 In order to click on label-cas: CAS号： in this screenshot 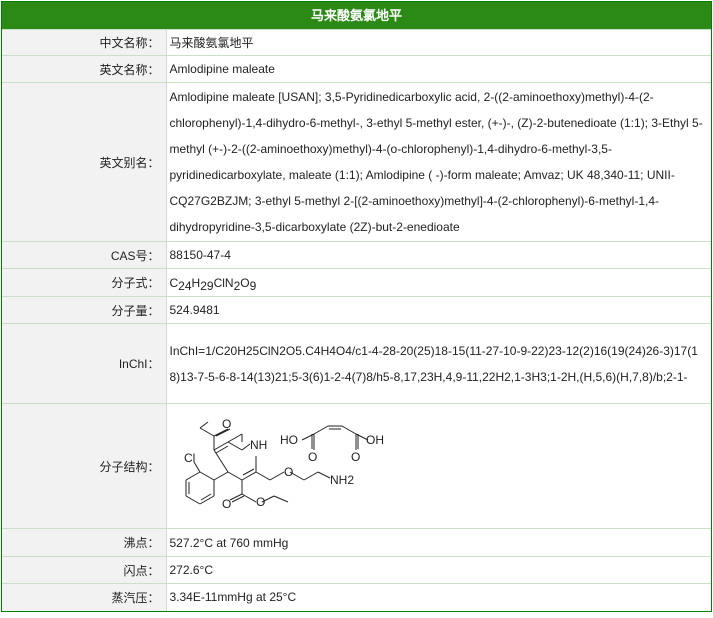, I will do `click(84, 255)`.